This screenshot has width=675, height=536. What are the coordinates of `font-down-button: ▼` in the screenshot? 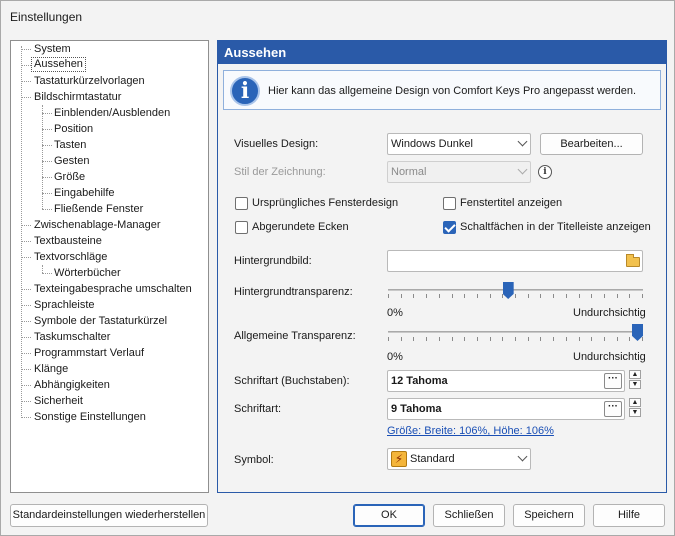 It's located at (635, 412).